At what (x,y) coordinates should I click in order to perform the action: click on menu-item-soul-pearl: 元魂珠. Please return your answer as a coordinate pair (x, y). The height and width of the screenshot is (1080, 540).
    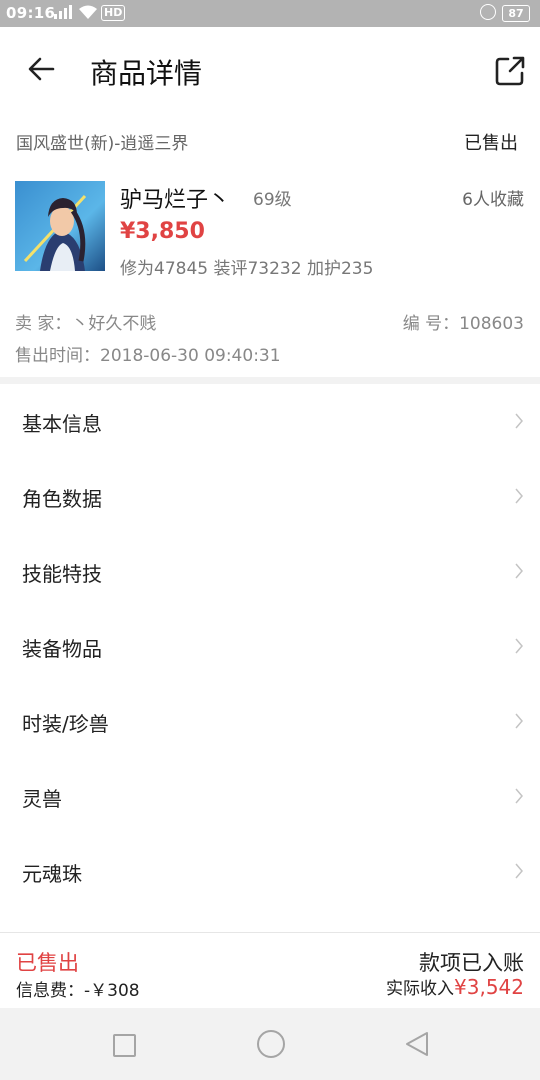
    Looking at the image, I should click on (270, 871).